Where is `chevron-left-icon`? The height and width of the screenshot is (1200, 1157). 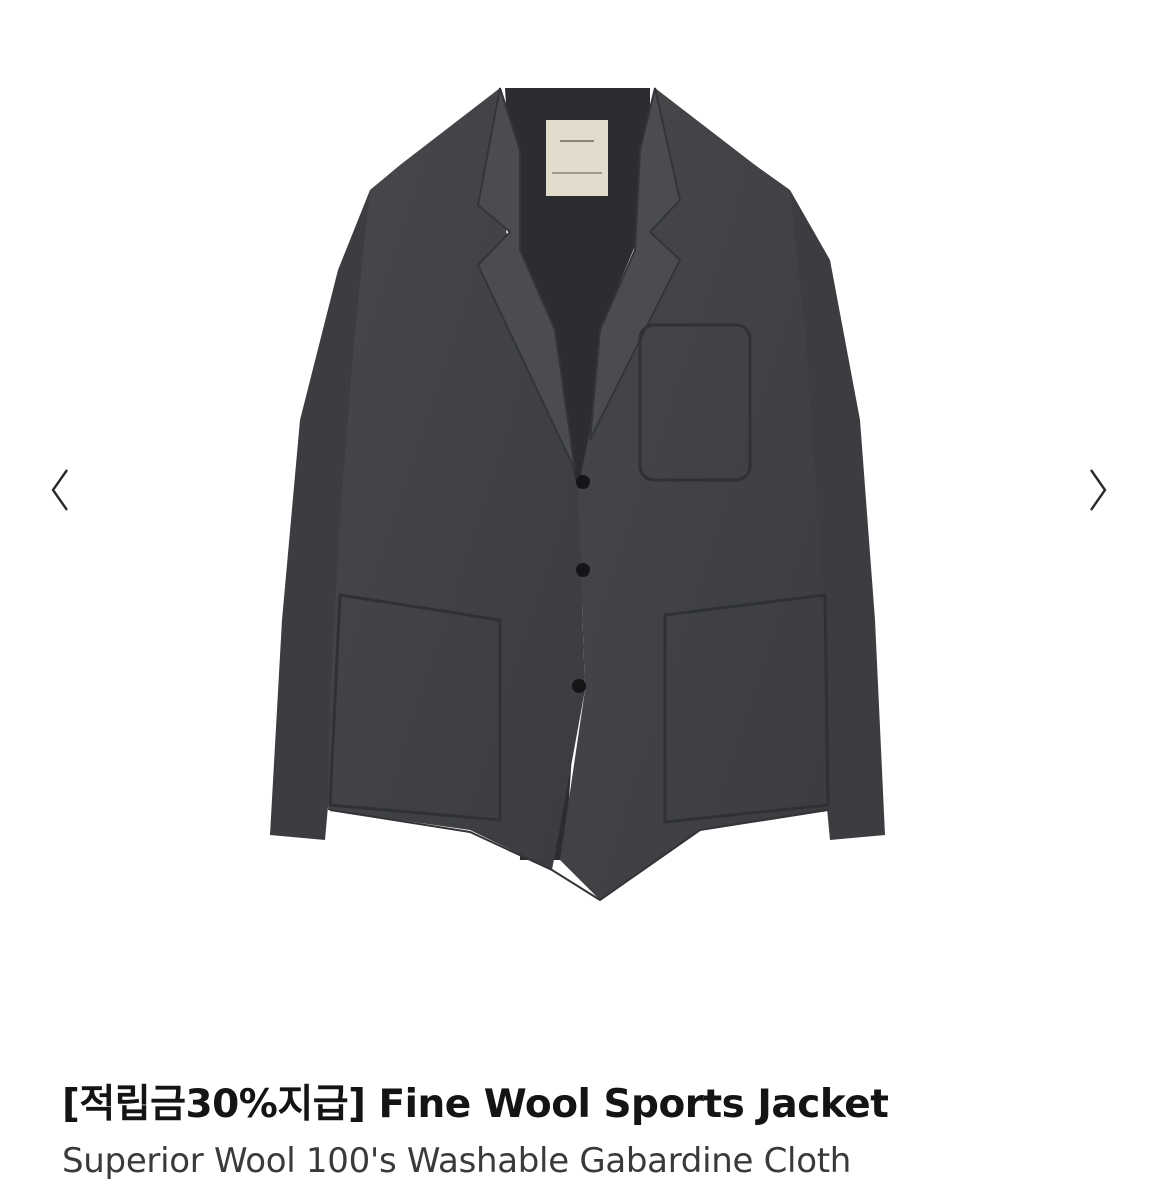 chevron-left-icon is located at coordinates (59, 490).